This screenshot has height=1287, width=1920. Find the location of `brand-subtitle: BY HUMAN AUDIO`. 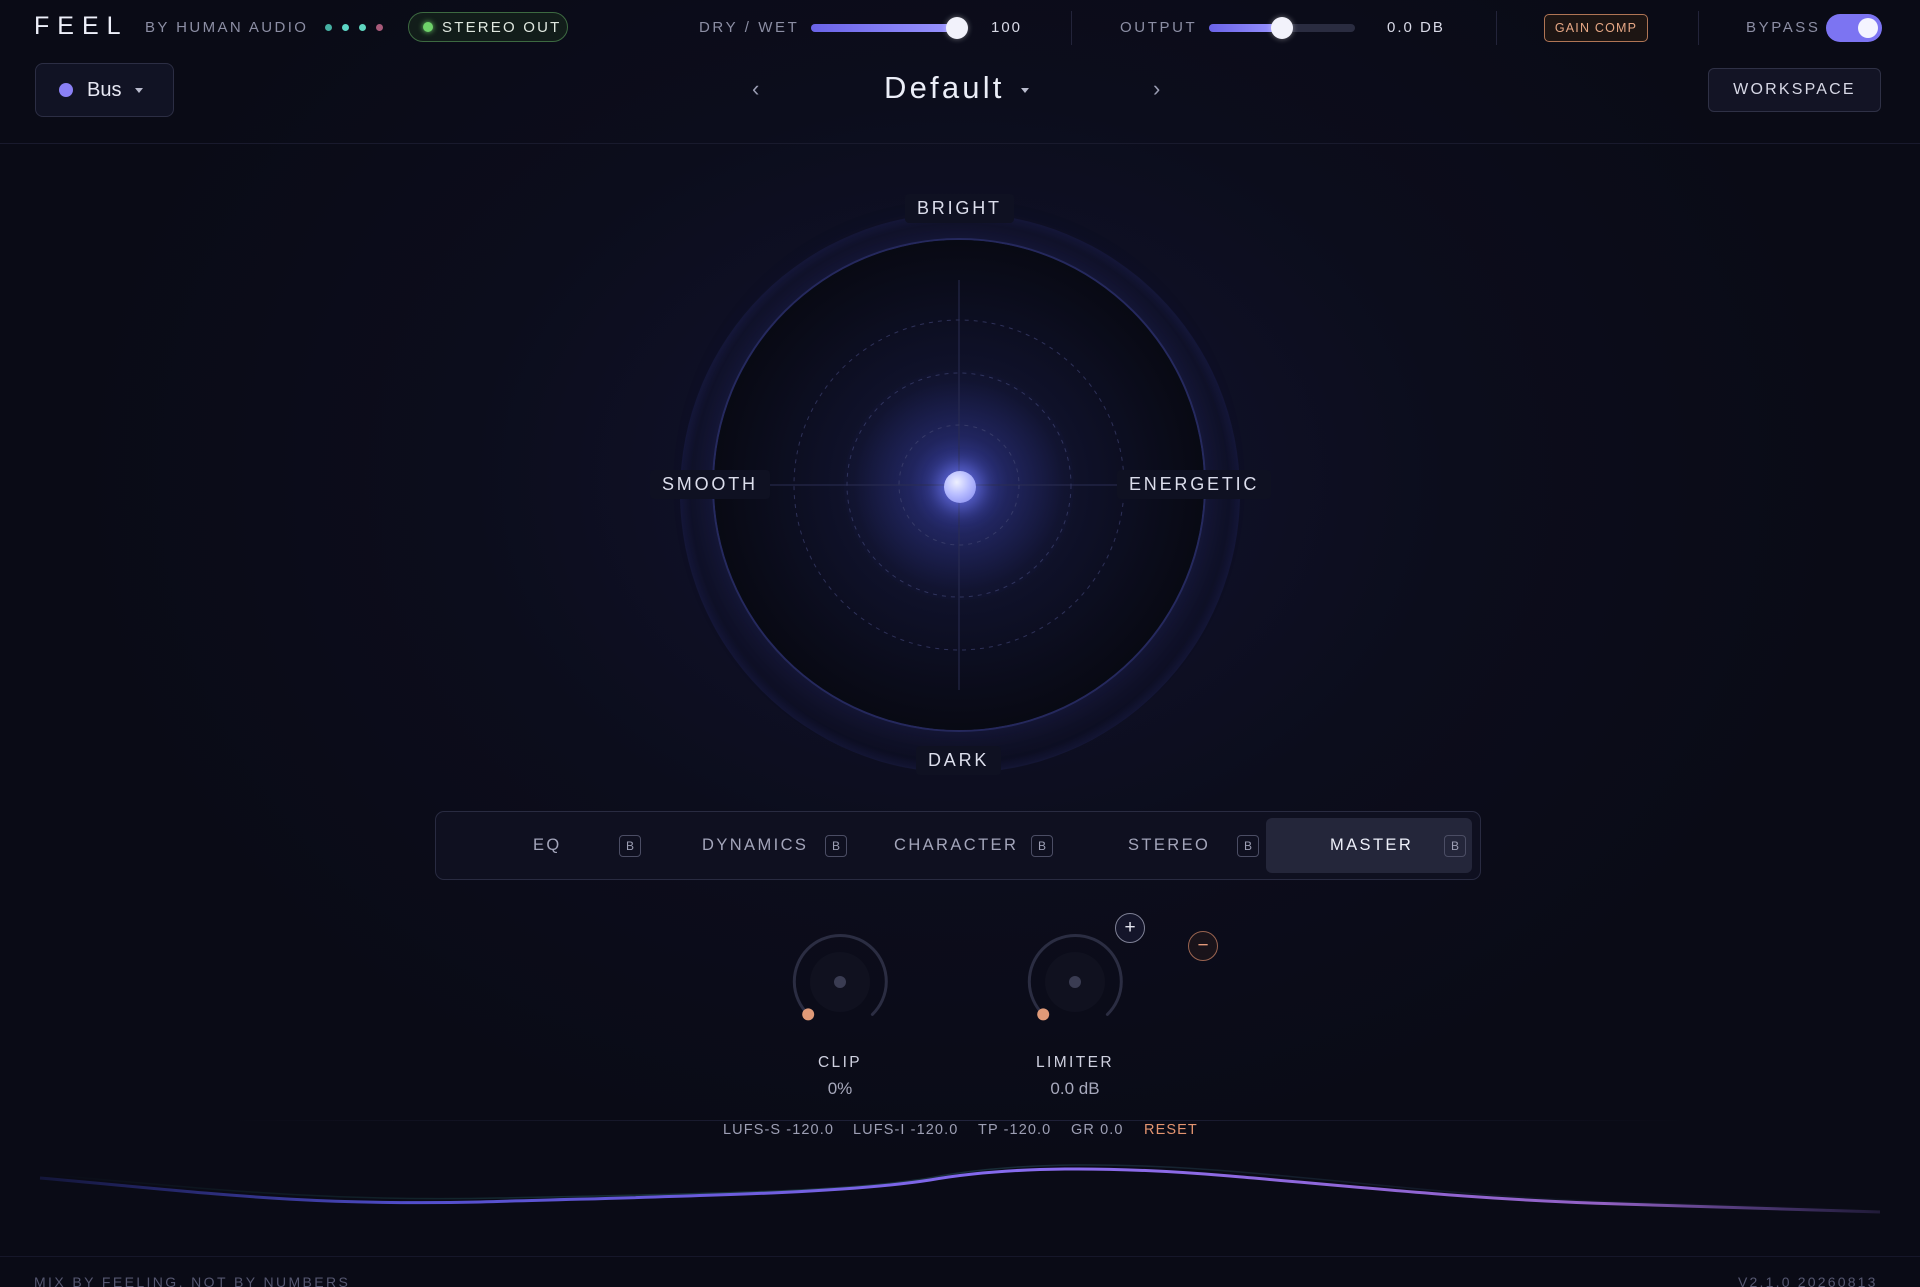

brand-subtitle: BY HUMAN AUDIO is located at coordinates (227, 27).